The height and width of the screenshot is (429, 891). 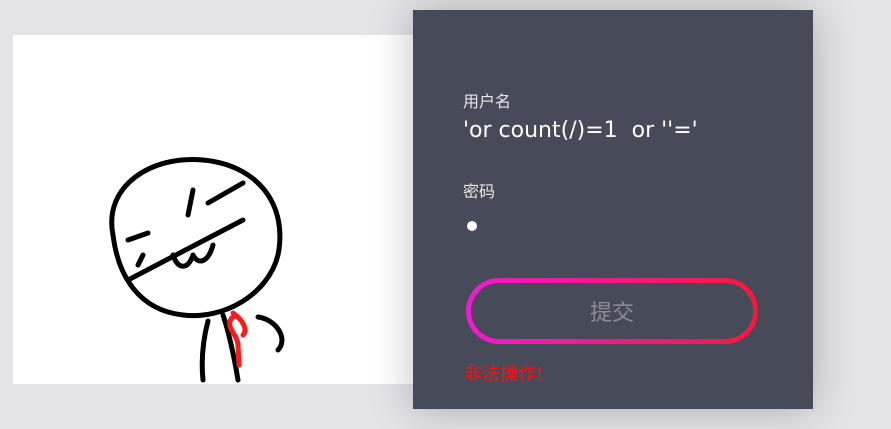 I want to click on submit-button-label: 提交, so click(x=612, y=311).